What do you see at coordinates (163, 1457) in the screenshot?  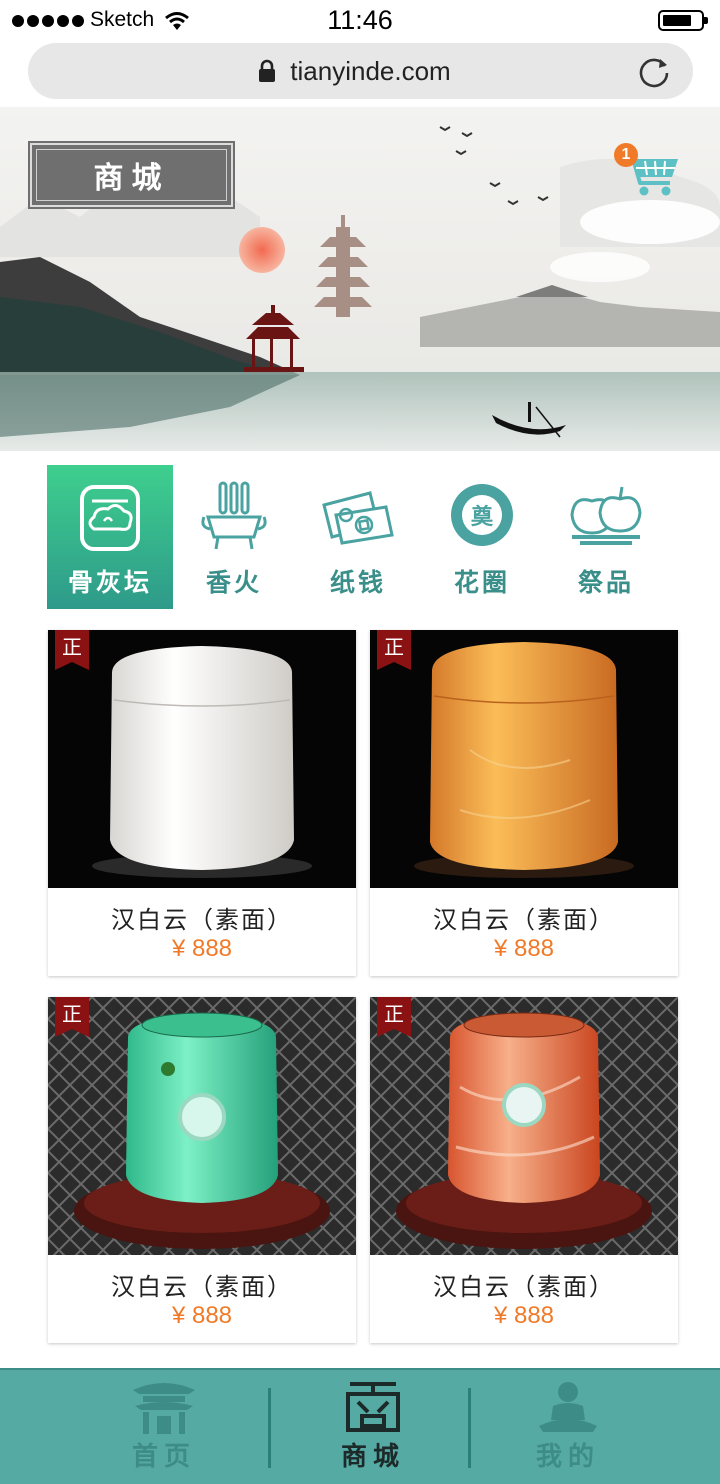 I see `nav-label: 首页` at bounding box center [163, 1457].